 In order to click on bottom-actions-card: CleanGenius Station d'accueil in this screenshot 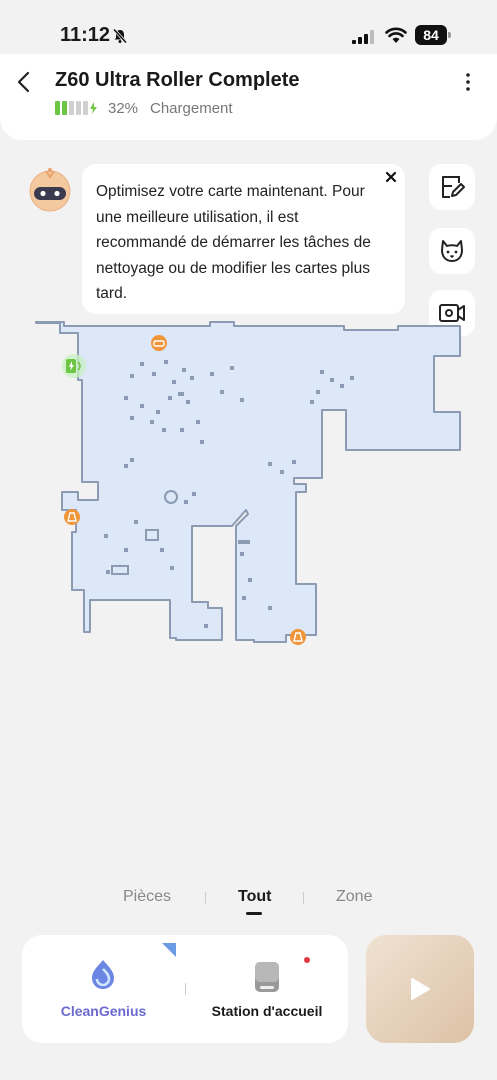, I will do `click(185, 989)`.